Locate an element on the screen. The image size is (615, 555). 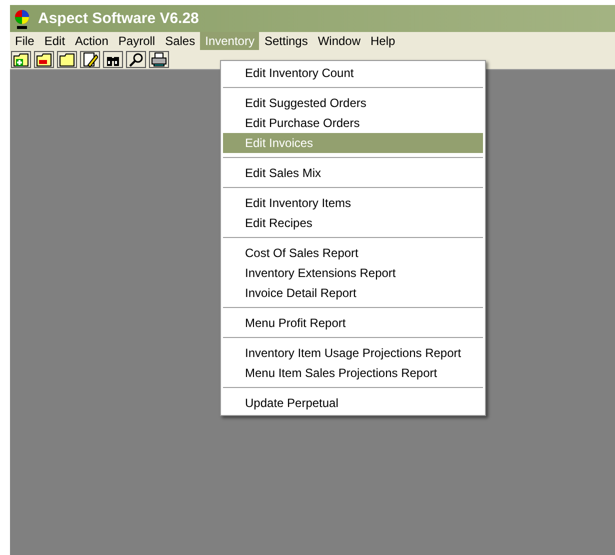
menu-item: Settings is located at coordinates (286, 41).